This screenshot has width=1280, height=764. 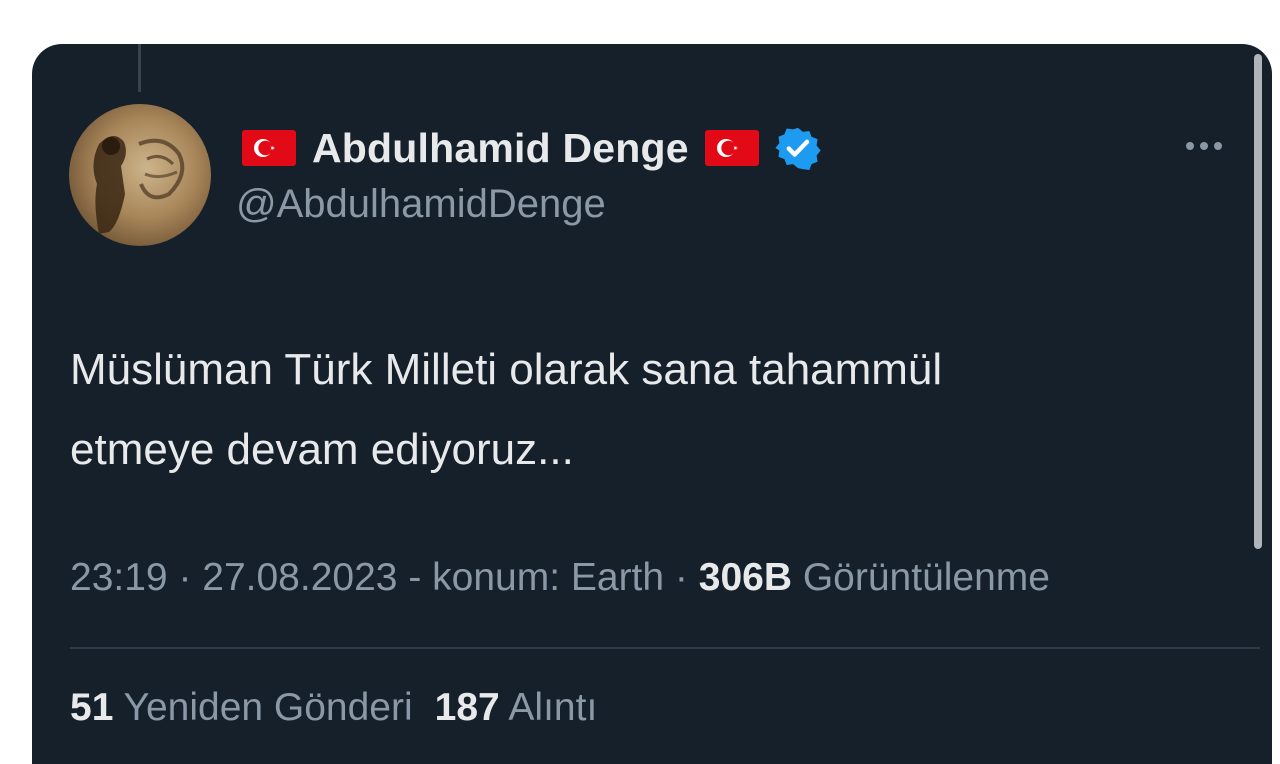 What do you see at coordinates (299, 577) in the screenshot?
I see `tweet-date: 27.08.2023` at bounding box center [299, 577].